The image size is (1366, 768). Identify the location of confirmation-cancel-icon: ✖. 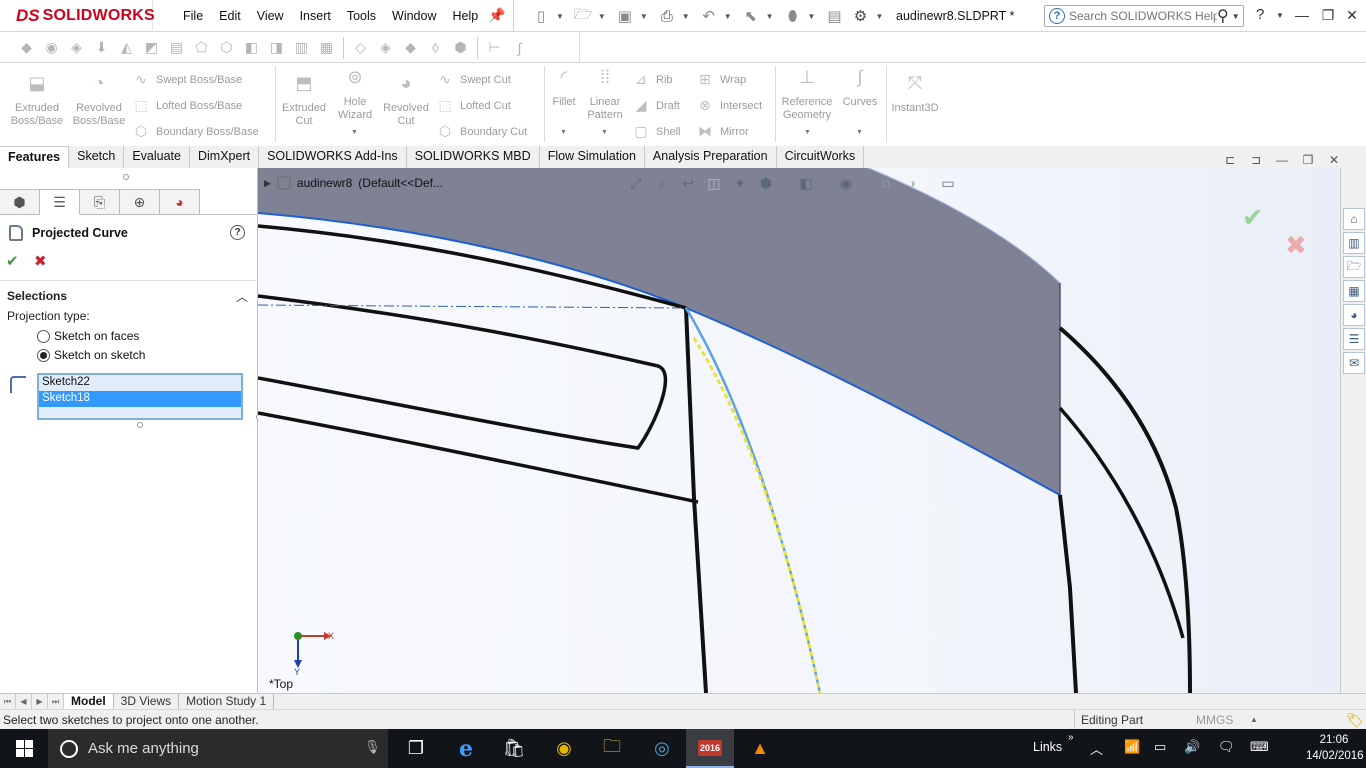
(1296, 245).